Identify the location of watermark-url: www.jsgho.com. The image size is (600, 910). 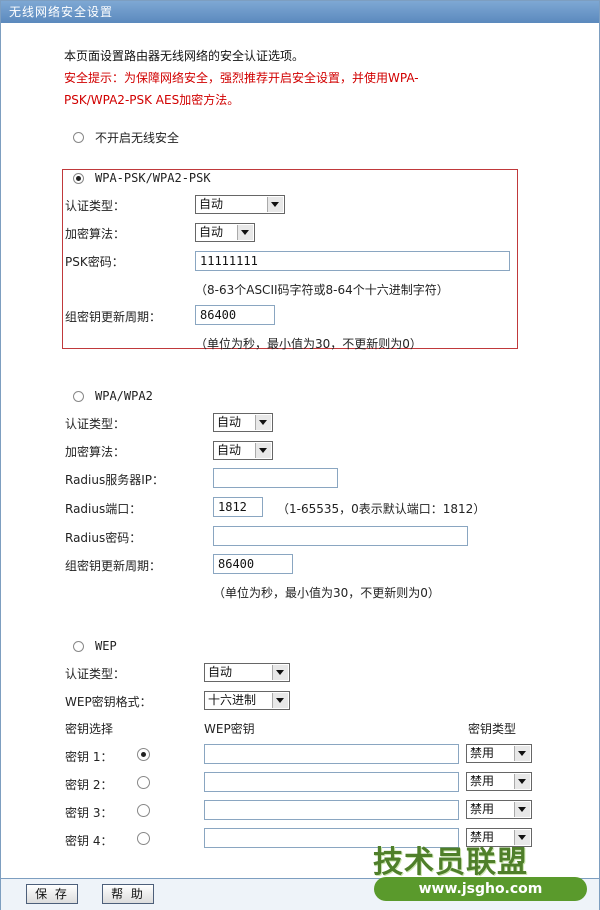
(480, 889).